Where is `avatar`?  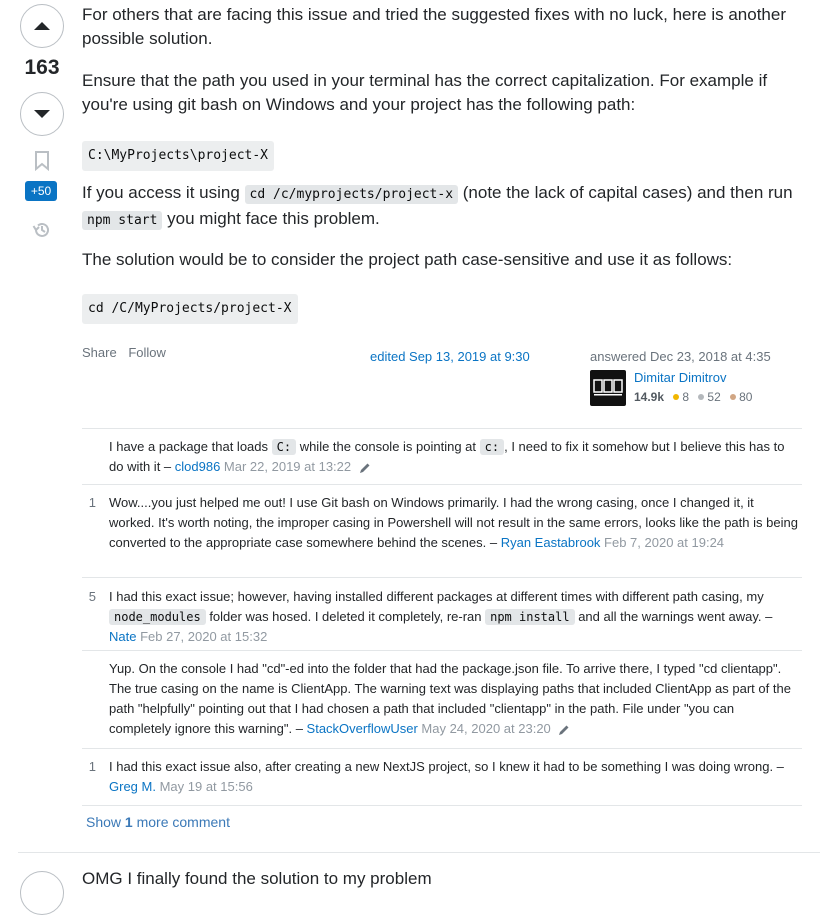
avatar is located at coordinates (608, 388).